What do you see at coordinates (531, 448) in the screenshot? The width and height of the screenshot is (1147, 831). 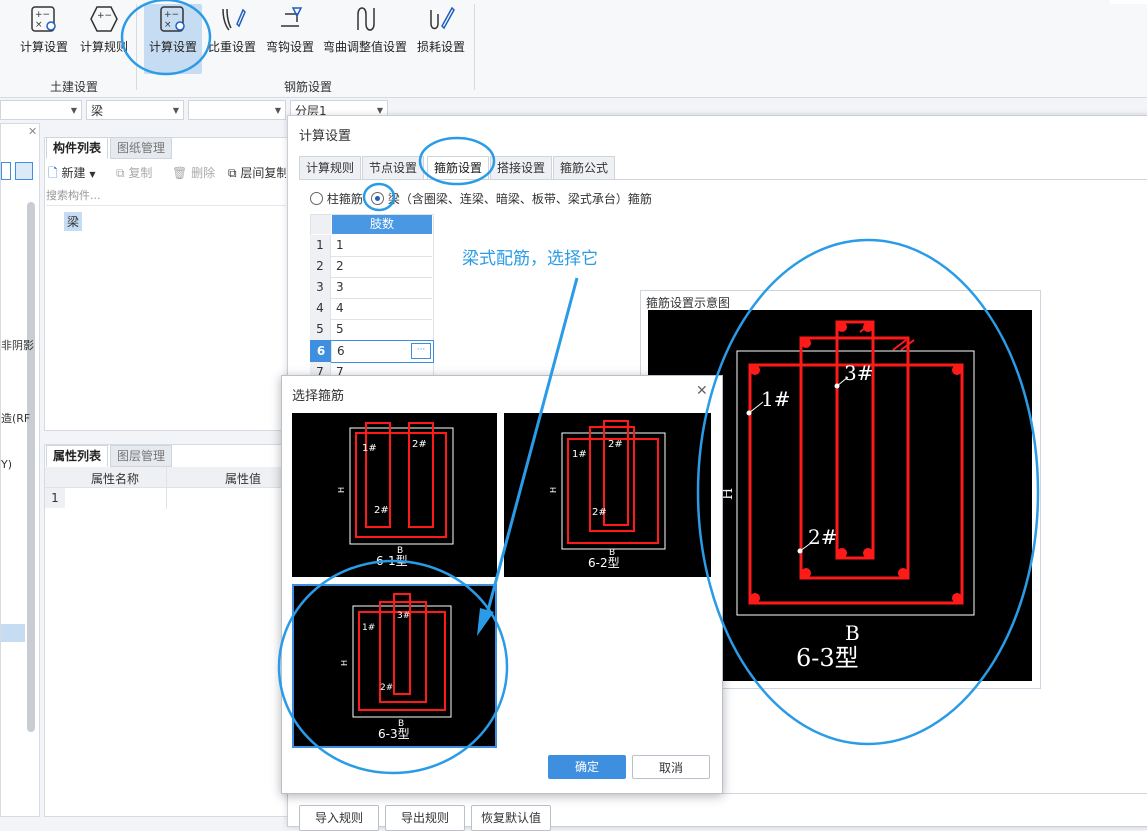 I see `annotation-arrow` at bounding box center [531, 448].